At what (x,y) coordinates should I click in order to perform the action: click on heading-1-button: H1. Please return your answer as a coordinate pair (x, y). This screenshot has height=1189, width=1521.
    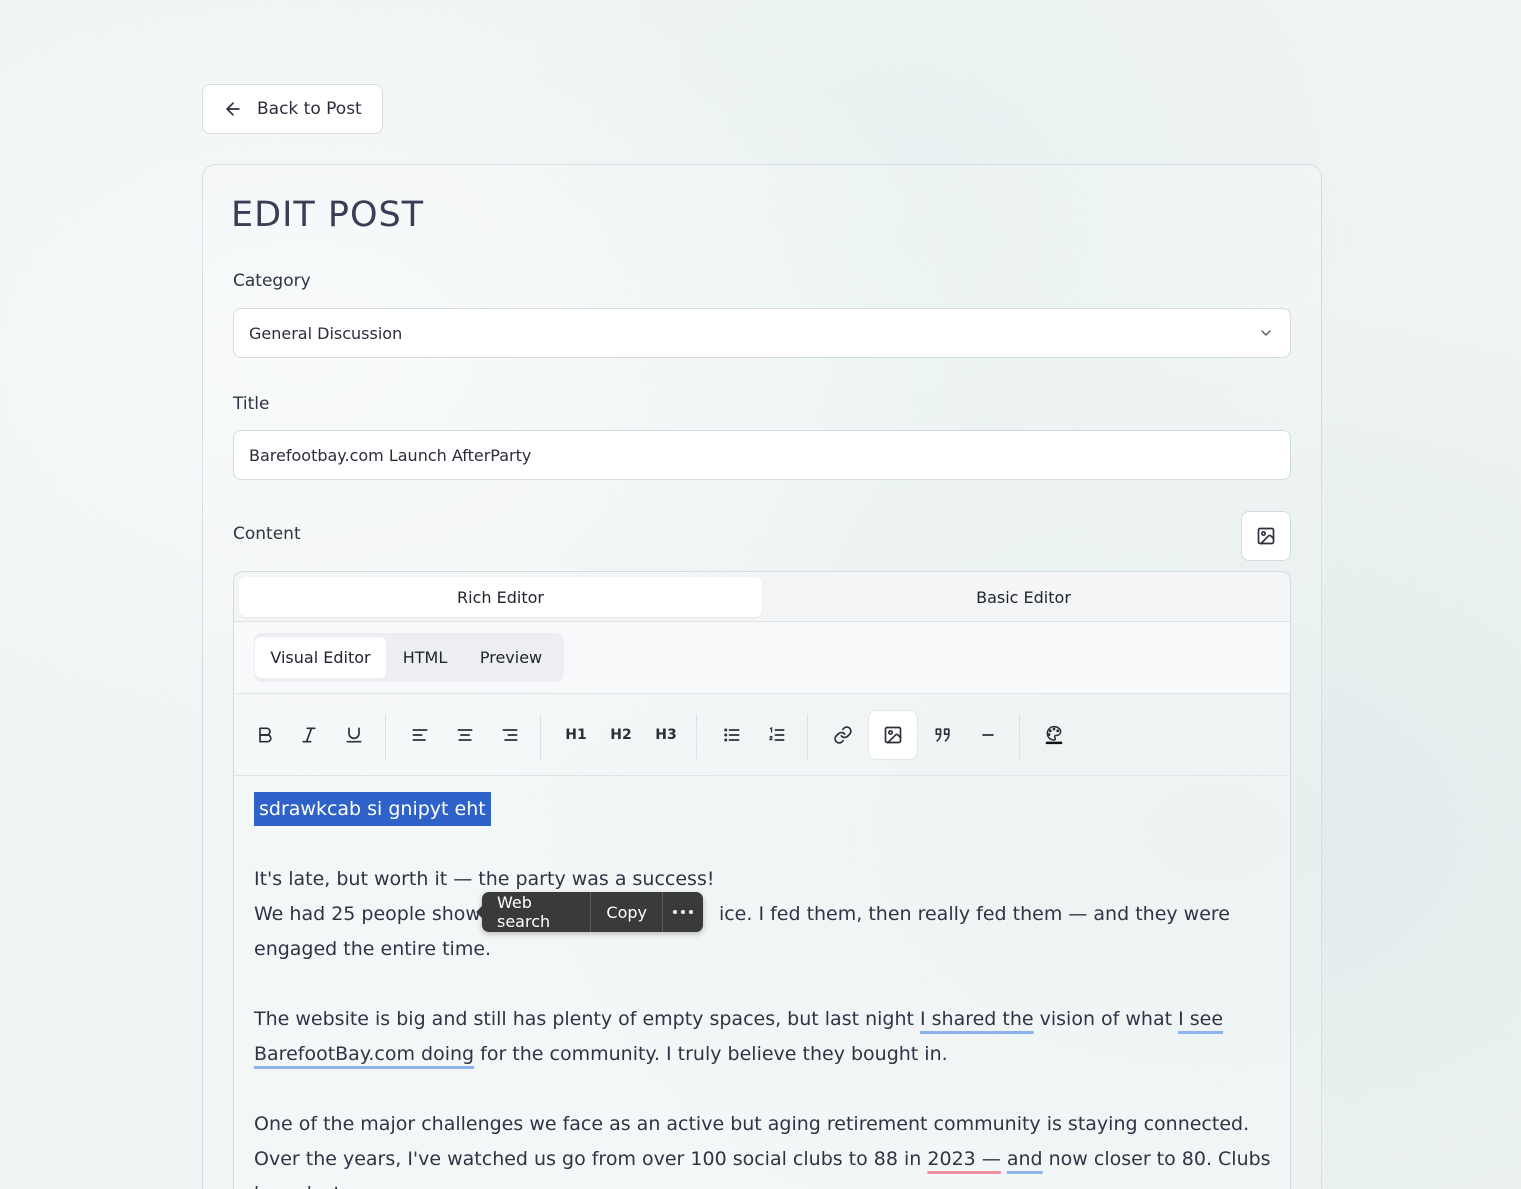
    Looking at the image, I should click on (576, 735).